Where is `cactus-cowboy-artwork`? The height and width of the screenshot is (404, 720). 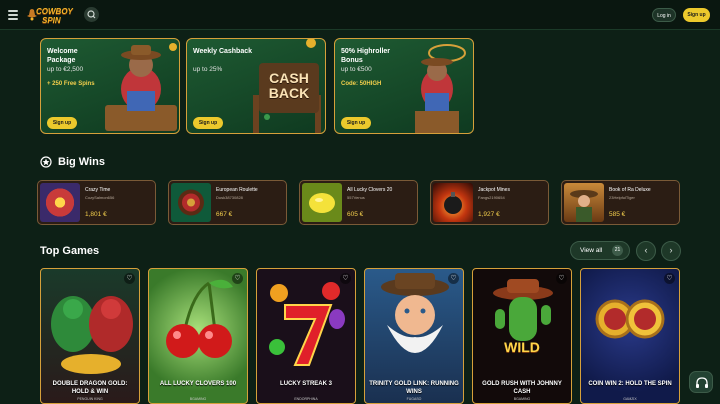 cactus-cowboy-artwork is located at coordinates (523, 310).